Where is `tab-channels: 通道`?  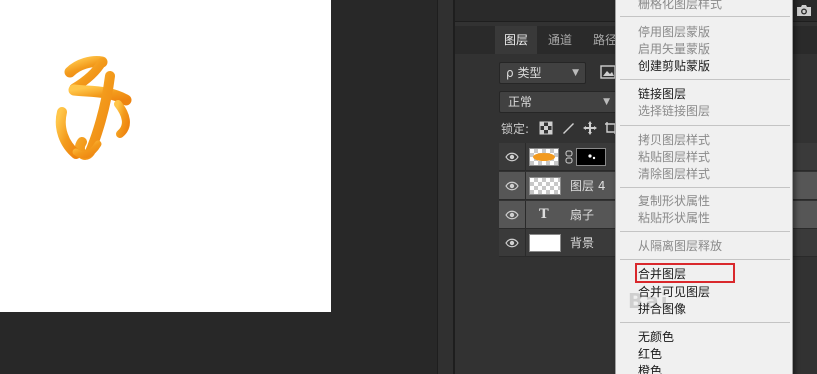 tab-channels: 通道 is located at coordinates (560, 40).